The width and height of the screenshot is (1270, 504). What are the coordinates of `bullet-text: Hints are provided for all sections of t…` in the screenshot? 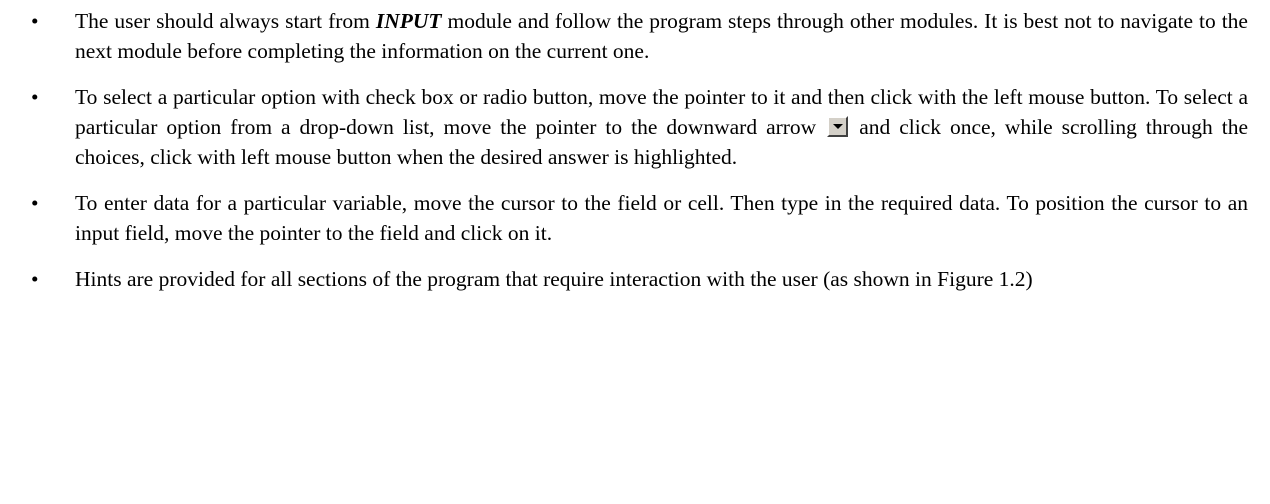 It's located at (554, 279).